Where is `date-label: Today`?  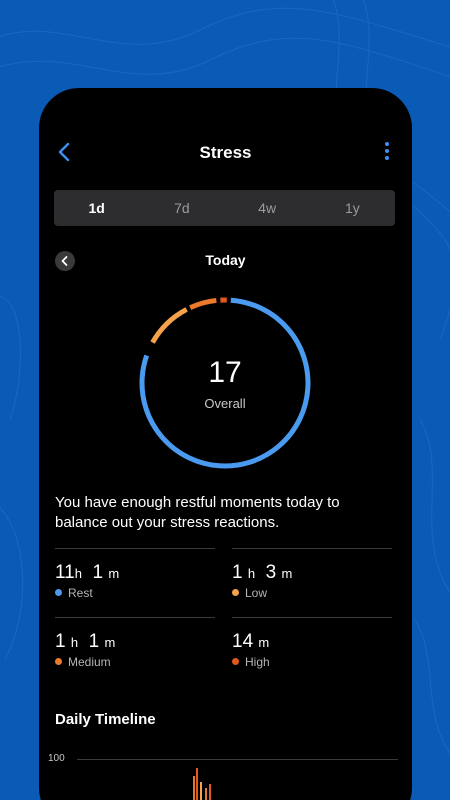
date-label: Today is located at coordinates (225, 260).